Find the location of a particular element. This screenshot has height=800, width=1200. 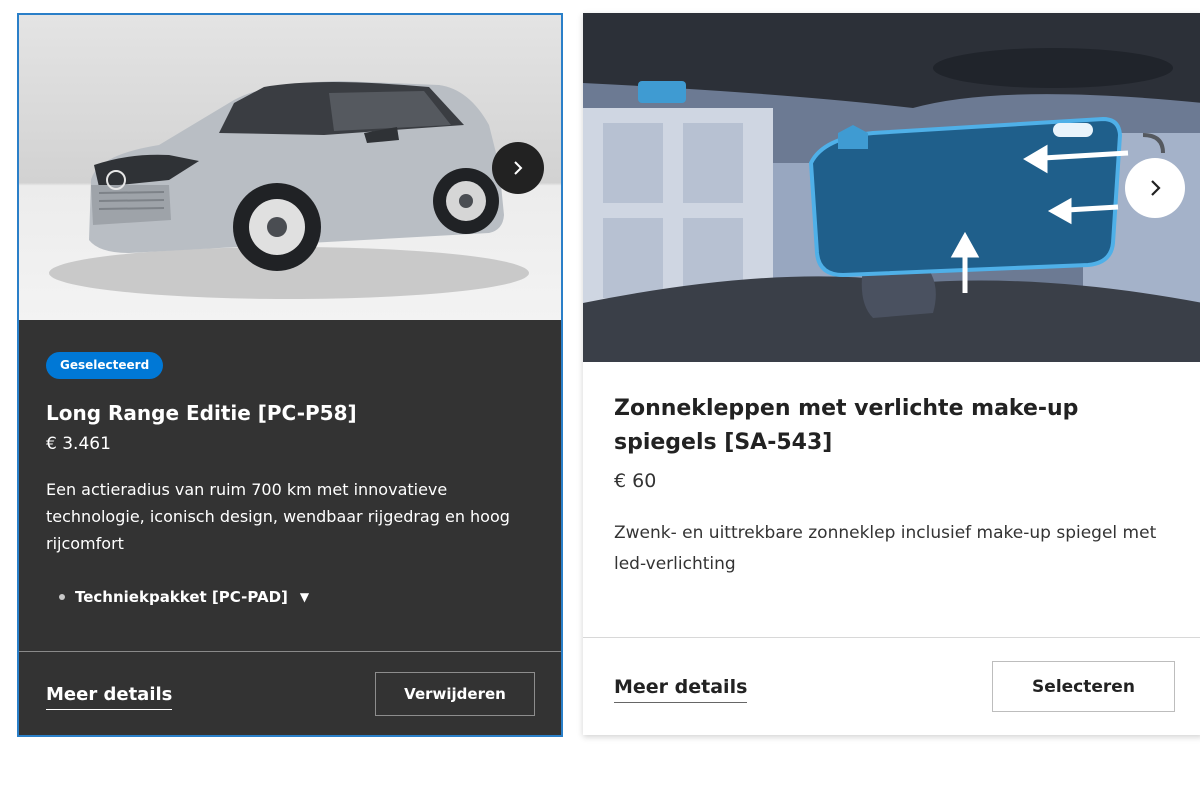

package-label: Techniekpakket [PC-PAD] is located at coordinates (181, 597).